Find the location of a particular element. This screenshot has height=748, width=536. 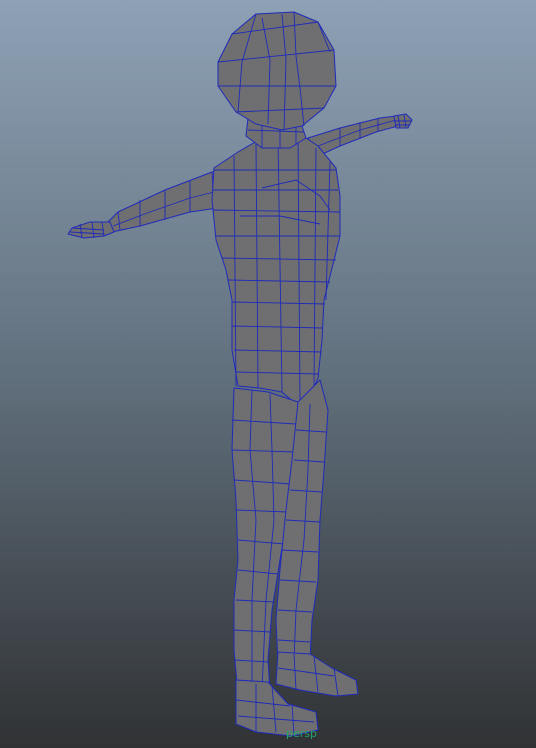

left-hand is located at coordinates (91, 230).